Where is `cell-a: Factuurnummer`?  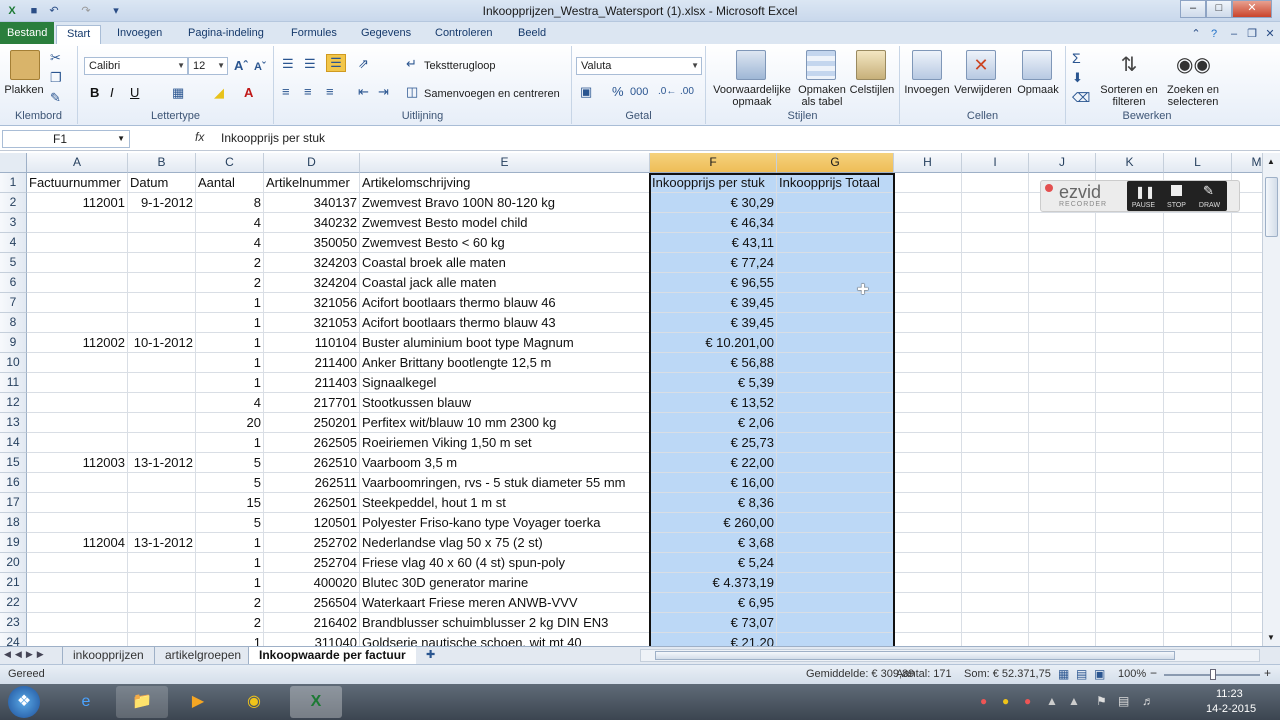
cell-a: Factuurnummer is located at coordinates (77, 183).